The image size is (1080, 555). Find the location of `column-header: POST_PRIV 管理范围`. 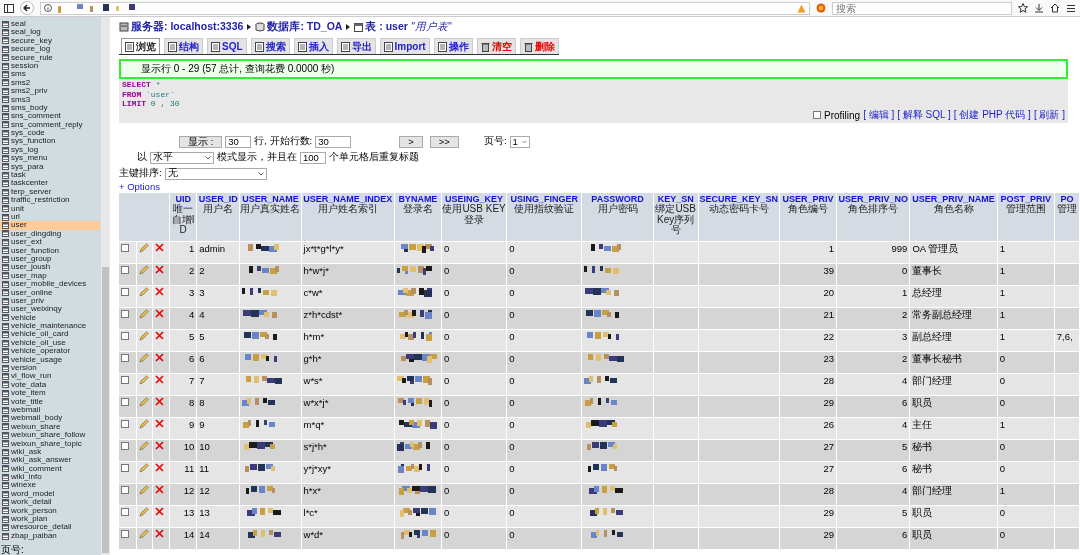

column-header: POST_PRIV 管理范围 is located at coordinates (1025, 217).